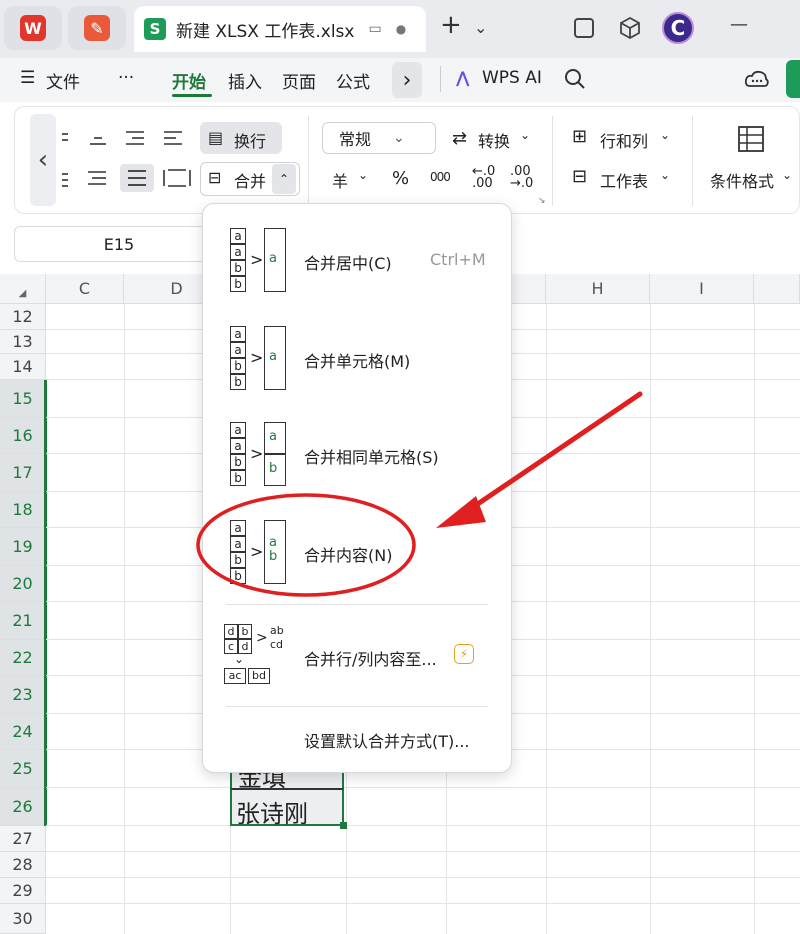 This screenshot has height=934, width=800. I want to click on highlight-ellipse, so click(306, 545).